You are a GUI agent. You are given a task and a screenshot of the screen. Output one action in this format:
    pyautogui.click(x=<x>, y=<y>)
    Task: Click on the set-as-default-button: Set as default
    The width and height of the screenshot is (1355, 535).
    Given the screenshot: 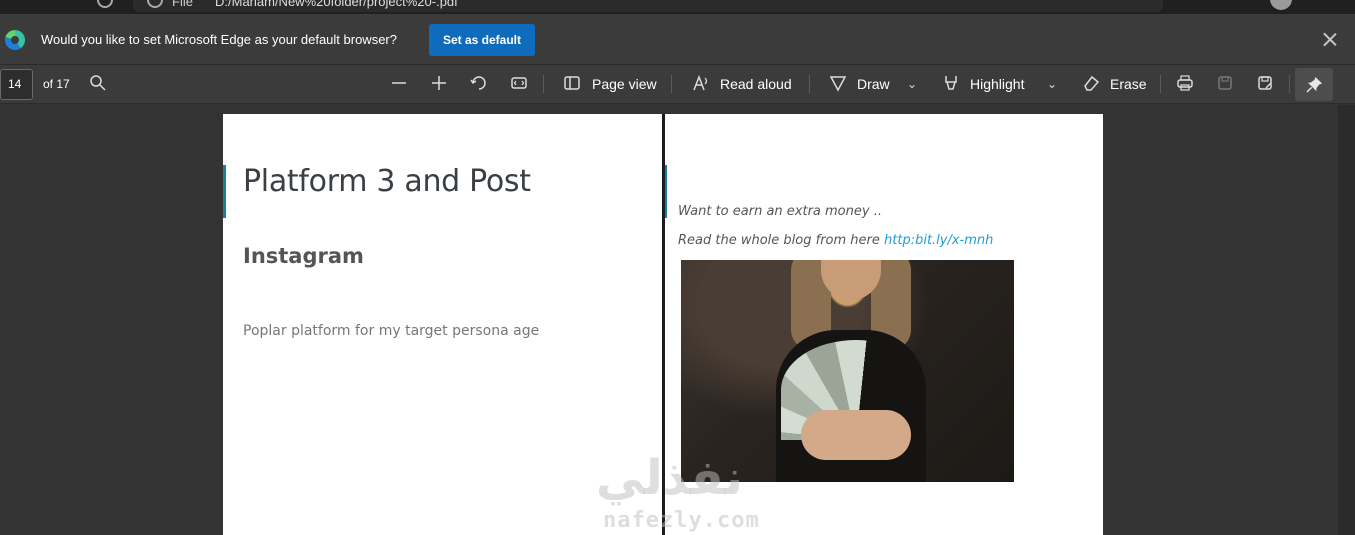 What is the action you would take?
    pyautogui.click(x=482, y=40)
    